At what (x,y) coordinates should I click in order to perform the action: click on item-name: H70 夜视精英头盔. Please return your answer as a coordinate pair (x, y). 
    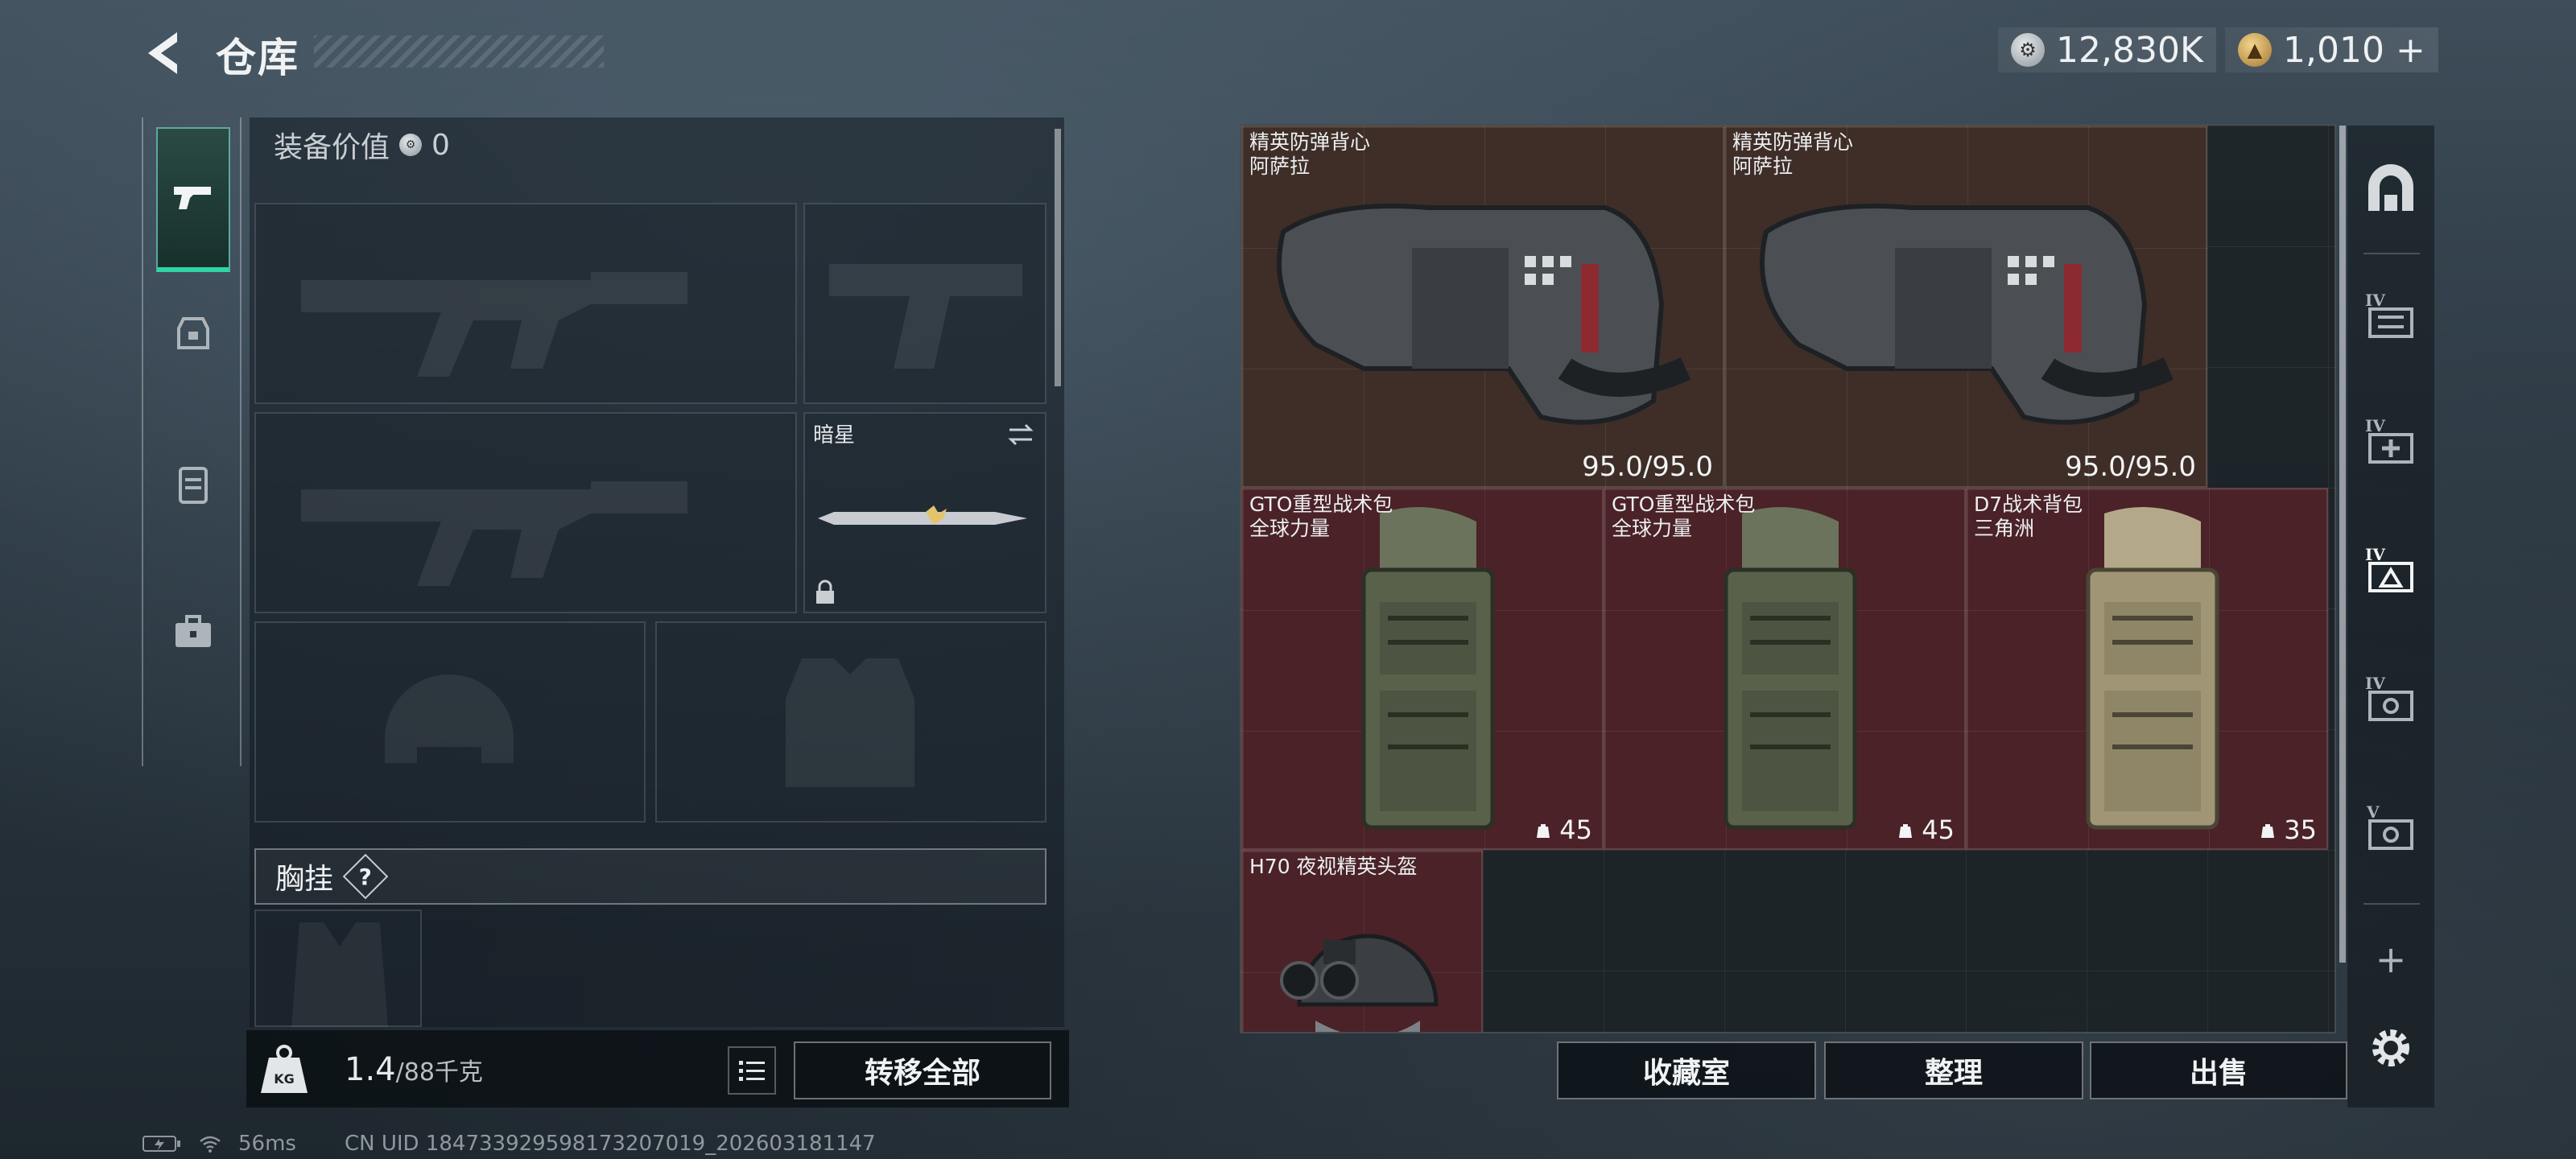
    Looking at the image, I should click on (1333, 866).